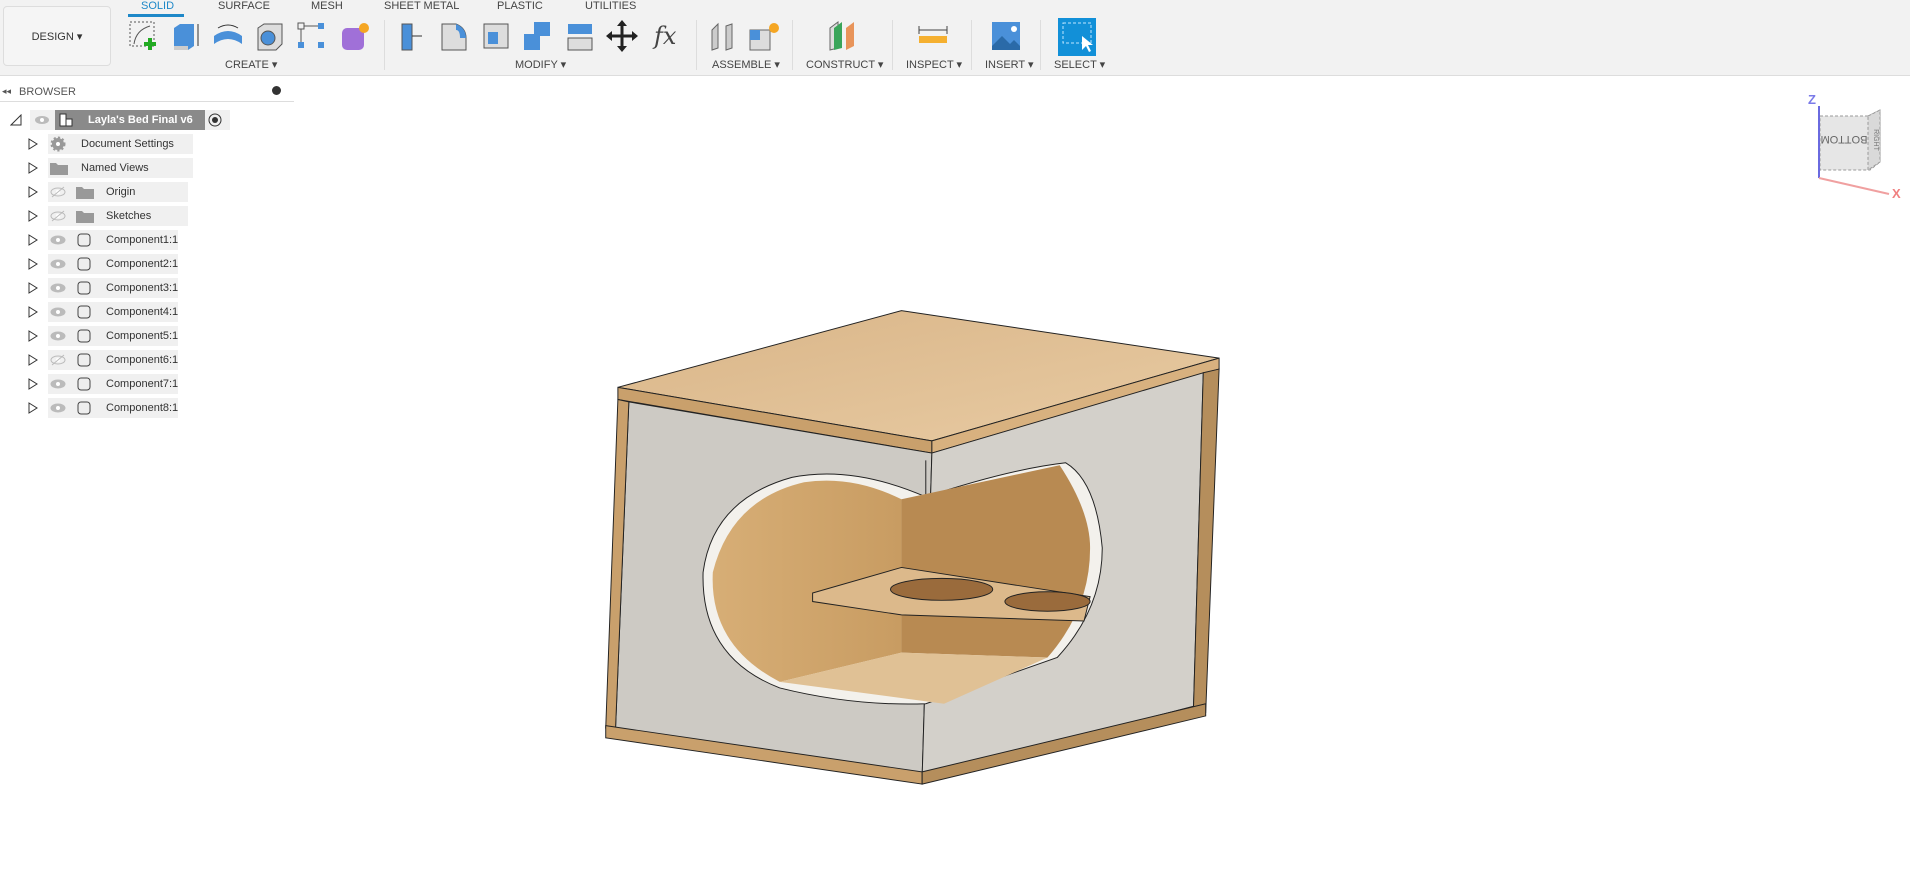 The image size is (1910, 879). I want to click on svg-text: fx, so click(664, 36).